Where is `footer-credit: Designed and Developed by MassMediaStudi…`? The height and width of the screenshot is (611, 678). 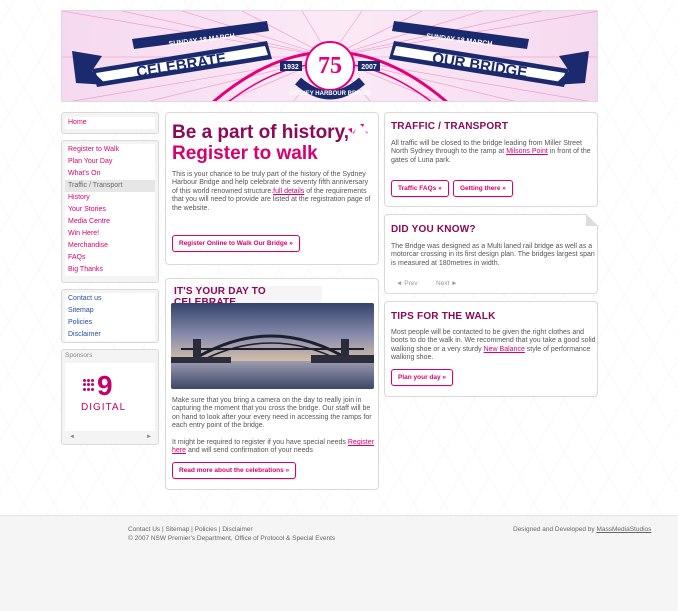 footer-credit: Designed and Developed by MassMediaStudi… is located at coordinates (582, 529).